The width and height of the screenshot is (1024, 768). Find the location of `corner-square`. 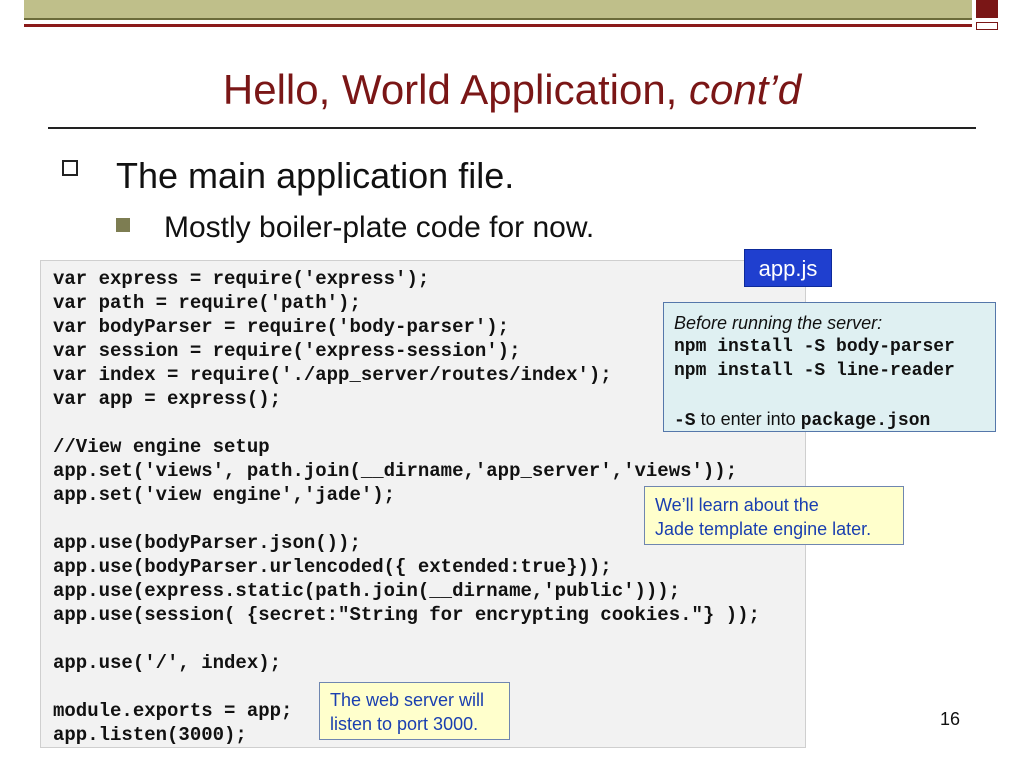

corner-square is located at coordinates (987, 9).